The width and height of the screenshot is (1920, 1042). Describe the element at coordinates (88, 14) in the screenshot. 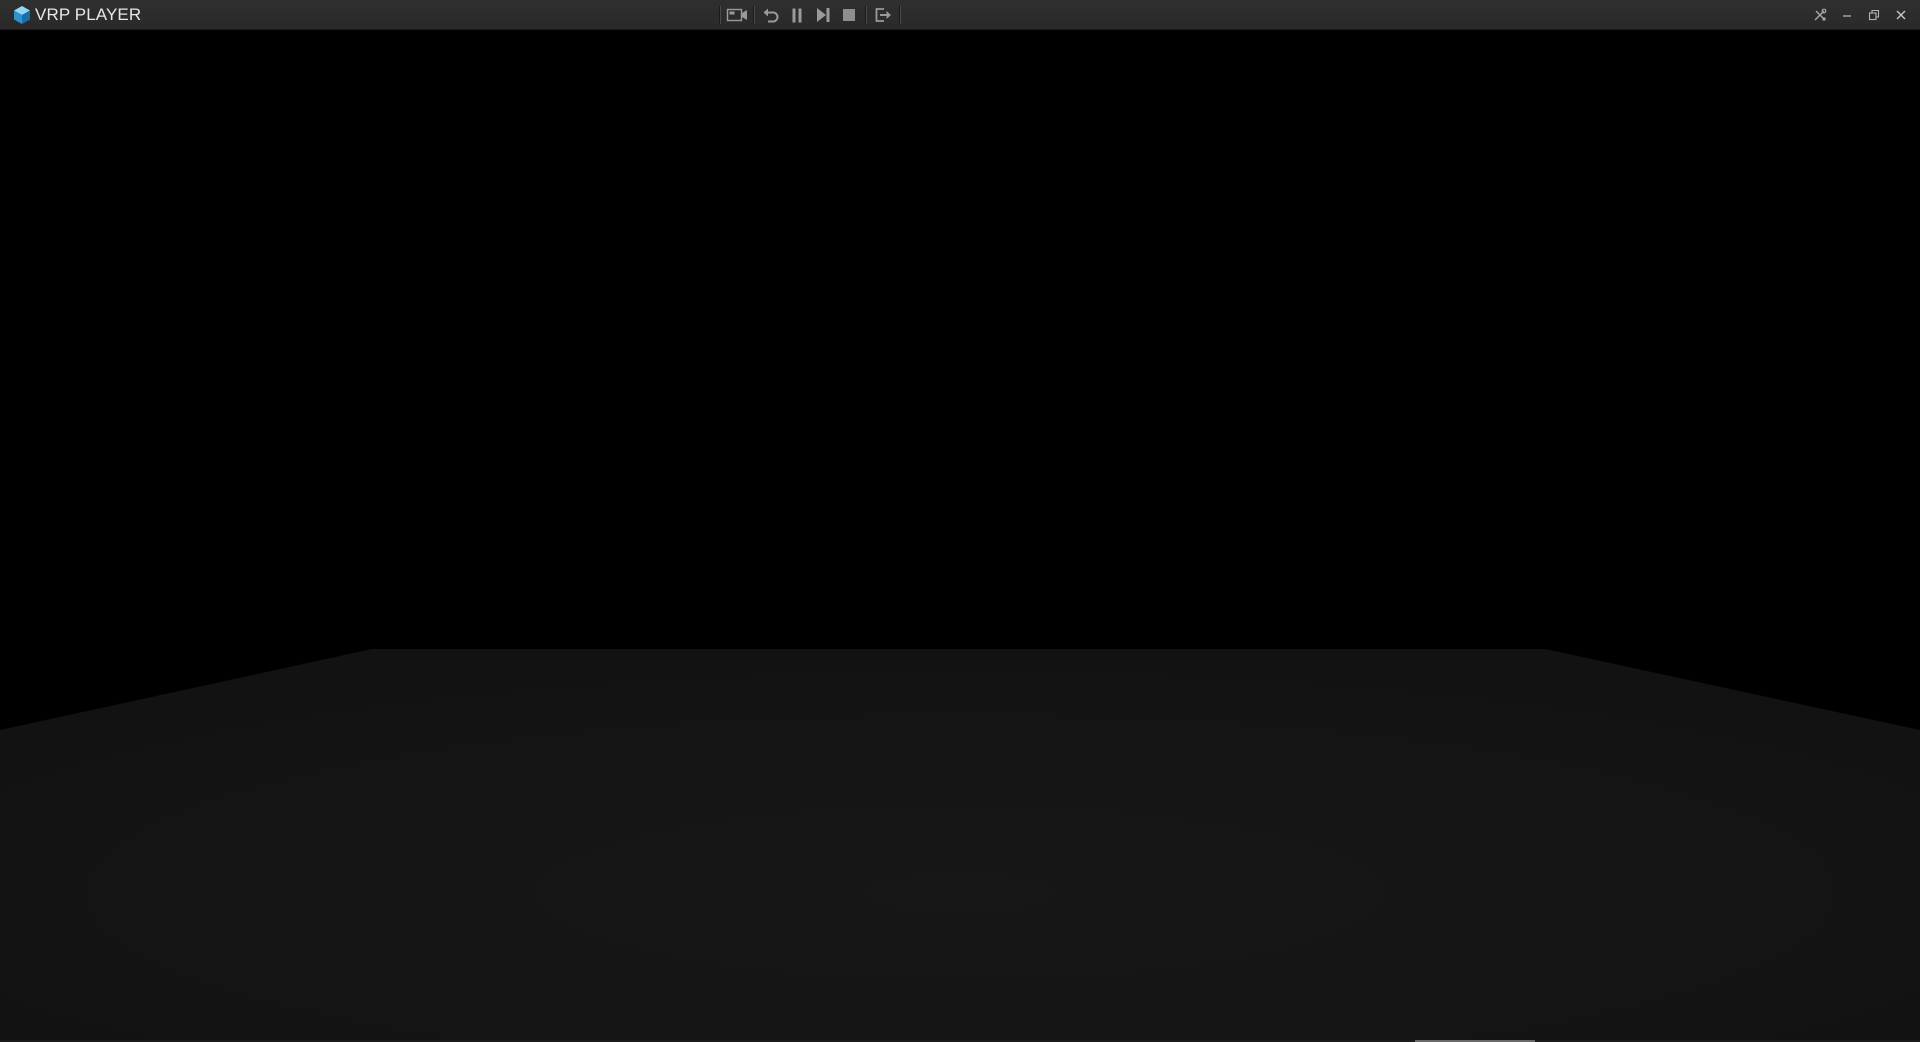

I see `app-title: VRP PLAYER` at that location.